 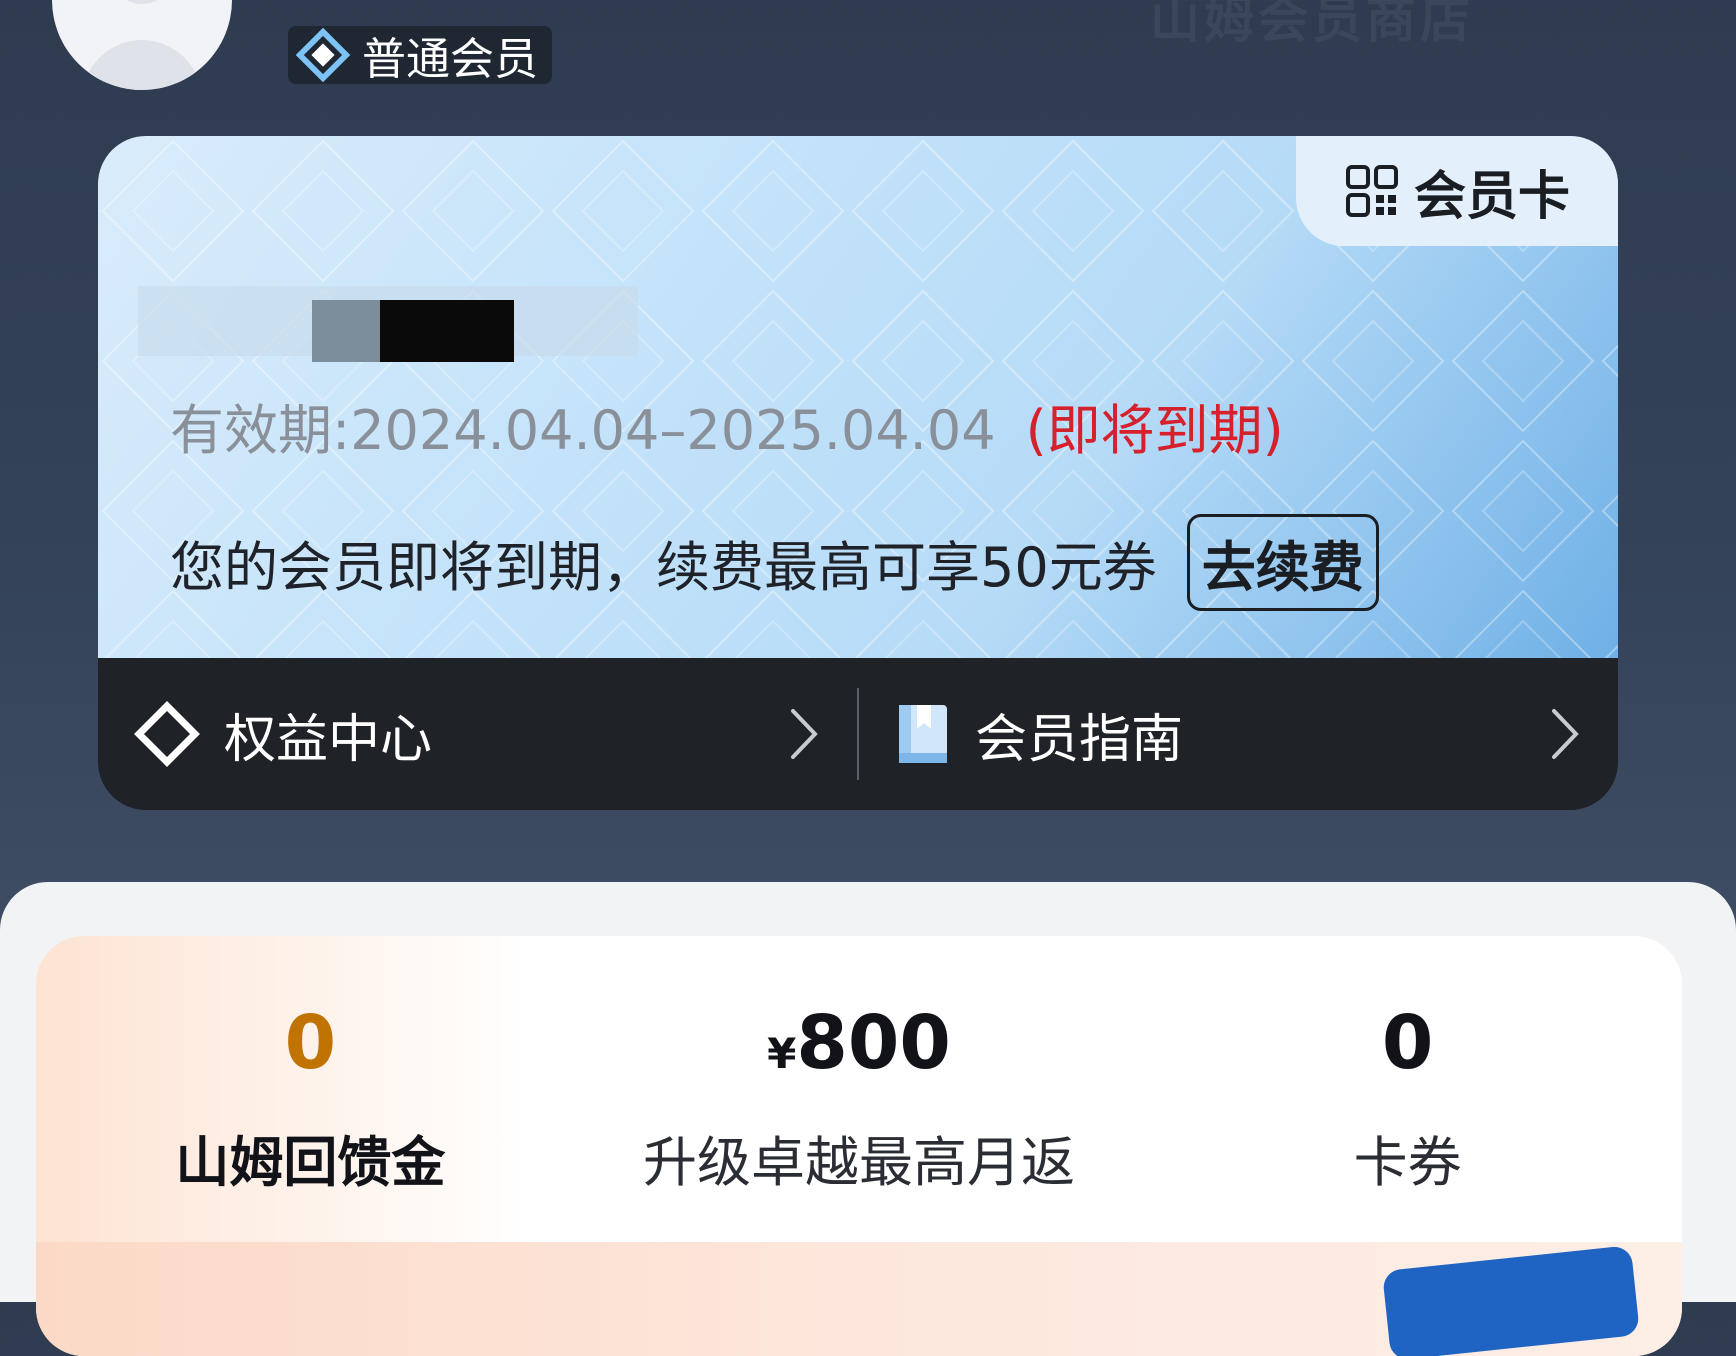 What do you see at coordinates (1238, 734) in the screenshot?
I see `member-guide-link: 会员指南` at bounding box center [1238, 734].